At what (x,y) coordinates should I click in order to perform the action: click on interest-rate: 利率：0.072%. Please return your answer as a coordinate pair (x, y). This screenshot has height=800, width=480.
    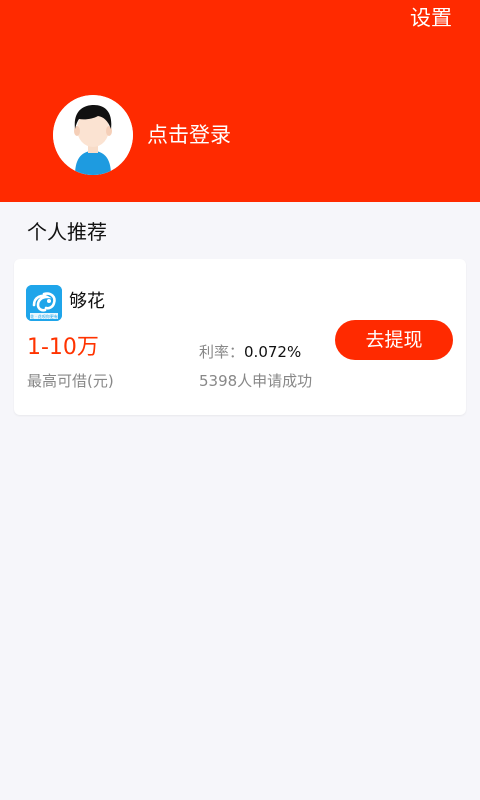
    Looking at the image, I should click on (250, 352).